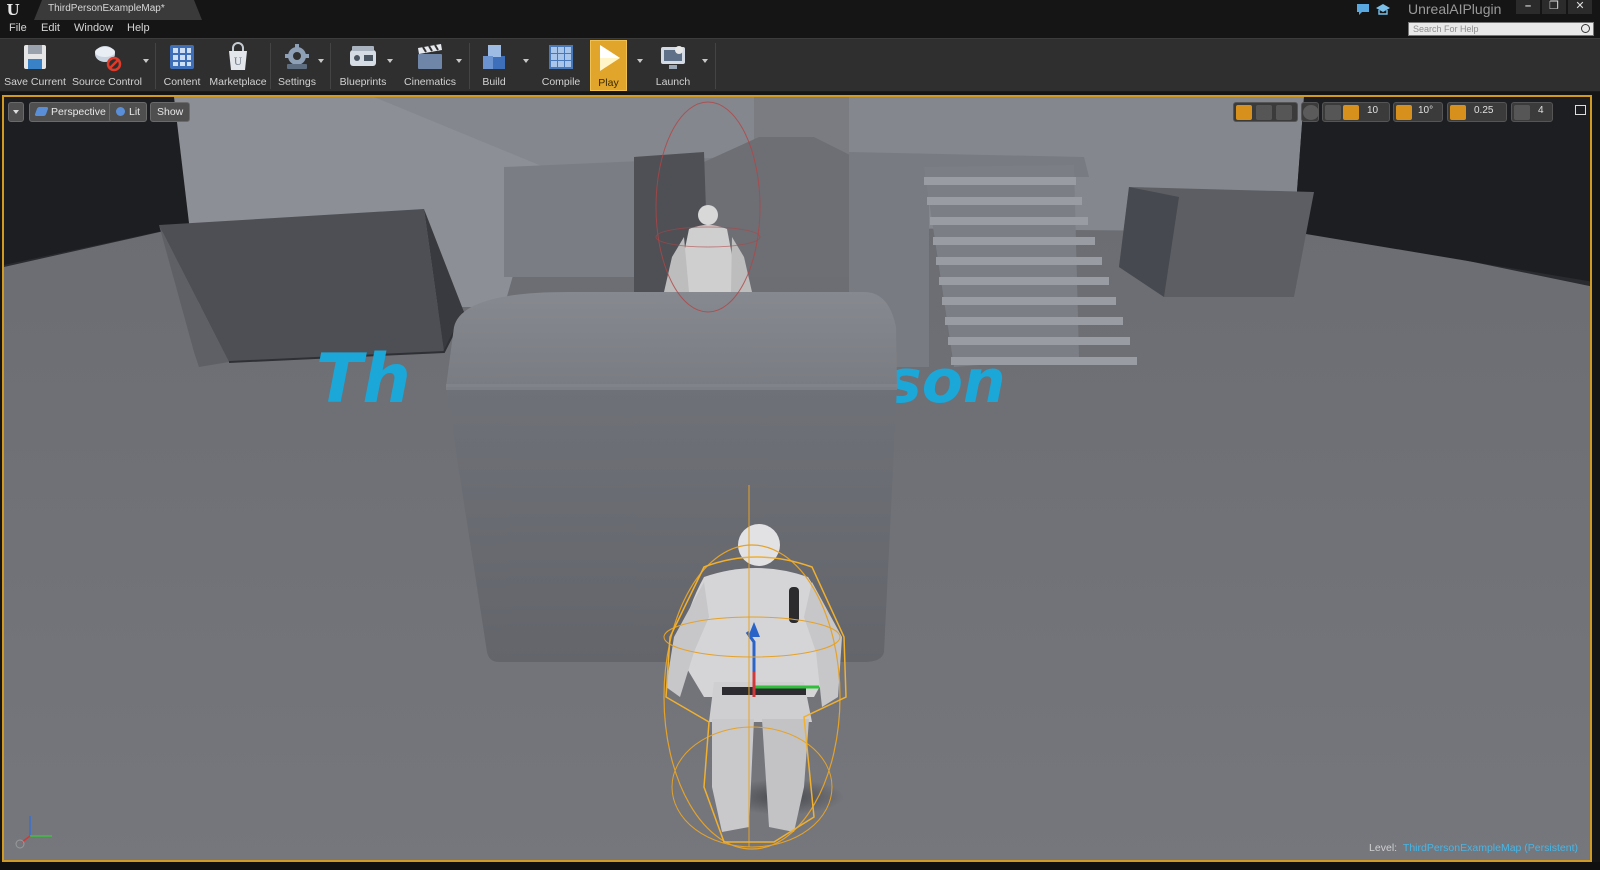 This screenshot has width=1600, height=870. What do you see at coordinates (609, 58) in the screenshot?
I see `play-icon` at bounding box center [609, 58].